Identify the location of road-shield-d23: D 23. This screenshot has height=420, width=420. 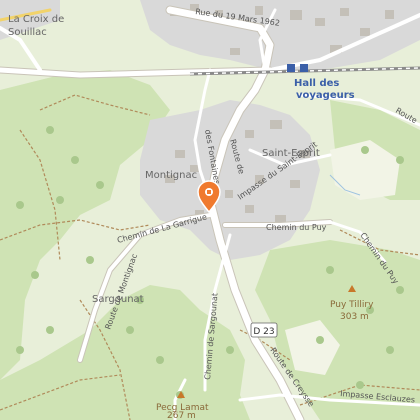
(264, 330).